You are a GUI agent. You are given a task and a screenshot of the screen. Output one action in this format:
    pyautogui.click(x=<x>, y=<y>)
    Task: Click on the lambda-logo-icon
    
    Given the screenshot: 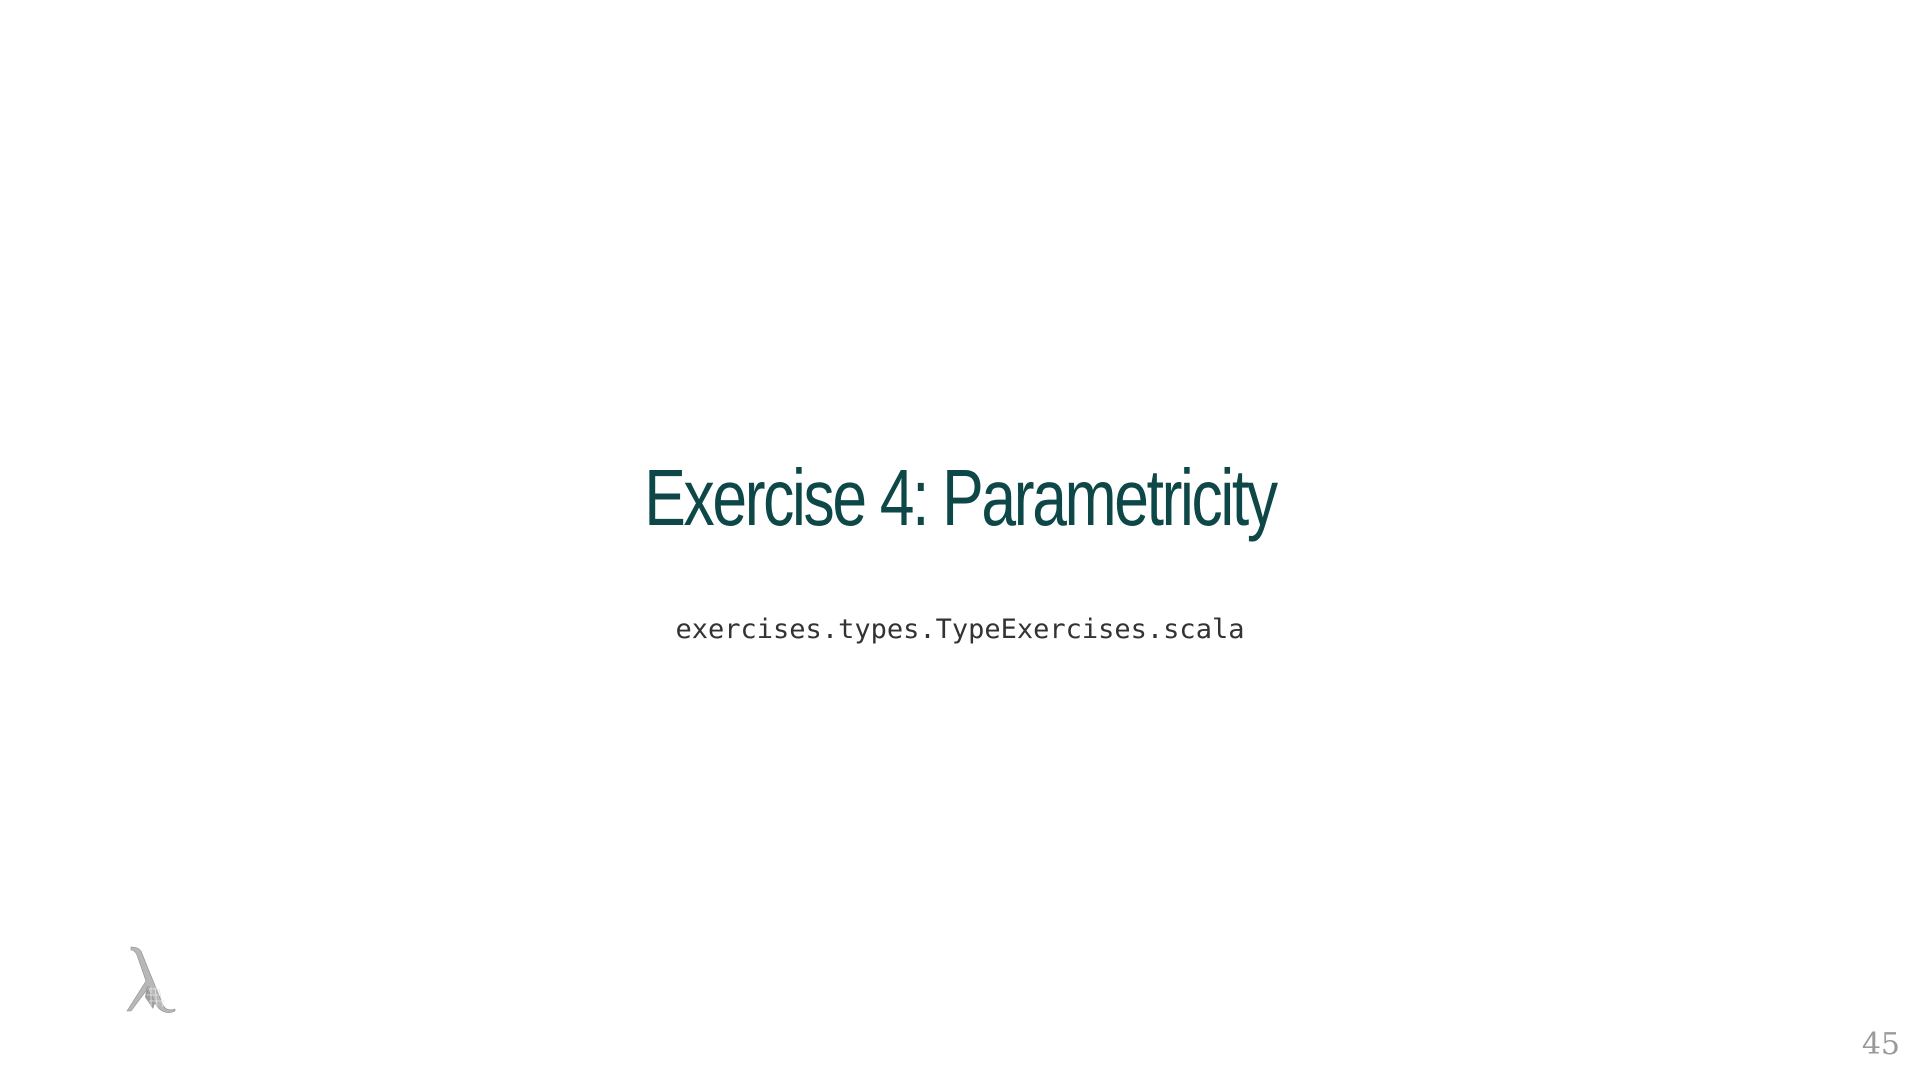 What is the action you would take?
    pyautogui.click(x=151, y=979)
    